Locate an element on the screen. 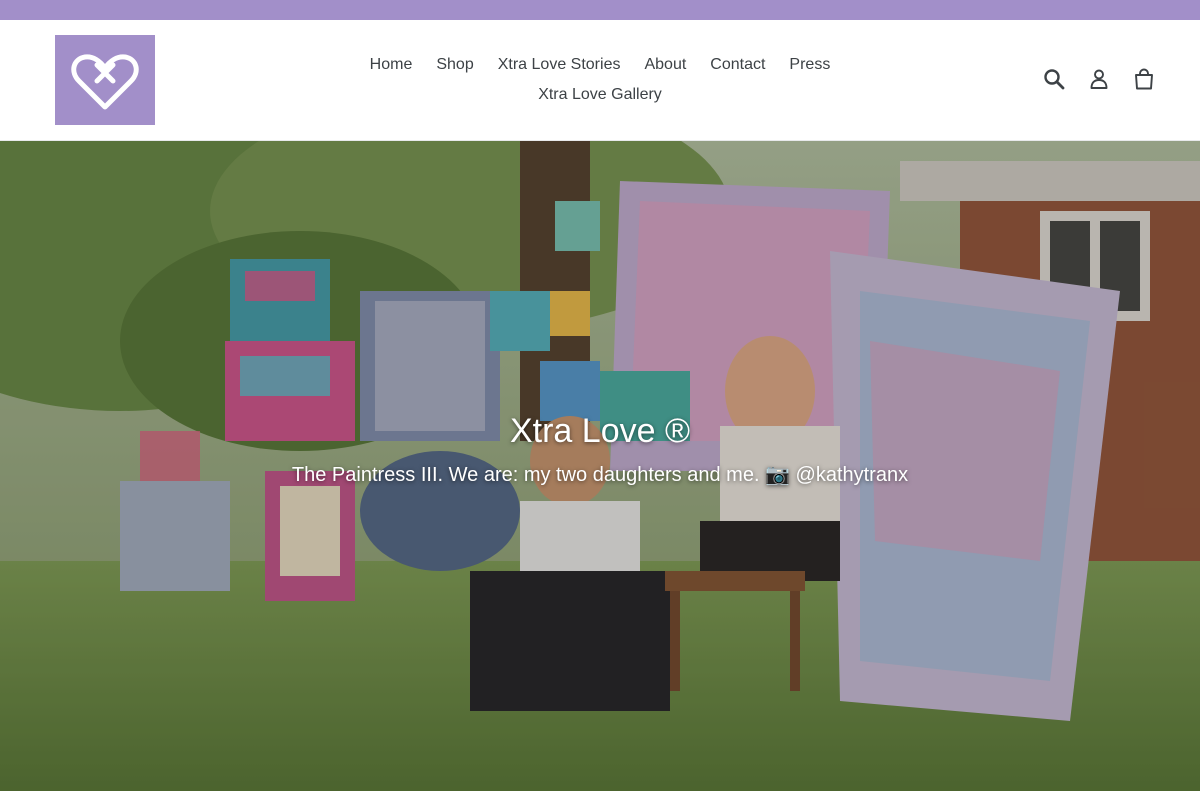  announcement-bar is located at coordinates (600, 10).